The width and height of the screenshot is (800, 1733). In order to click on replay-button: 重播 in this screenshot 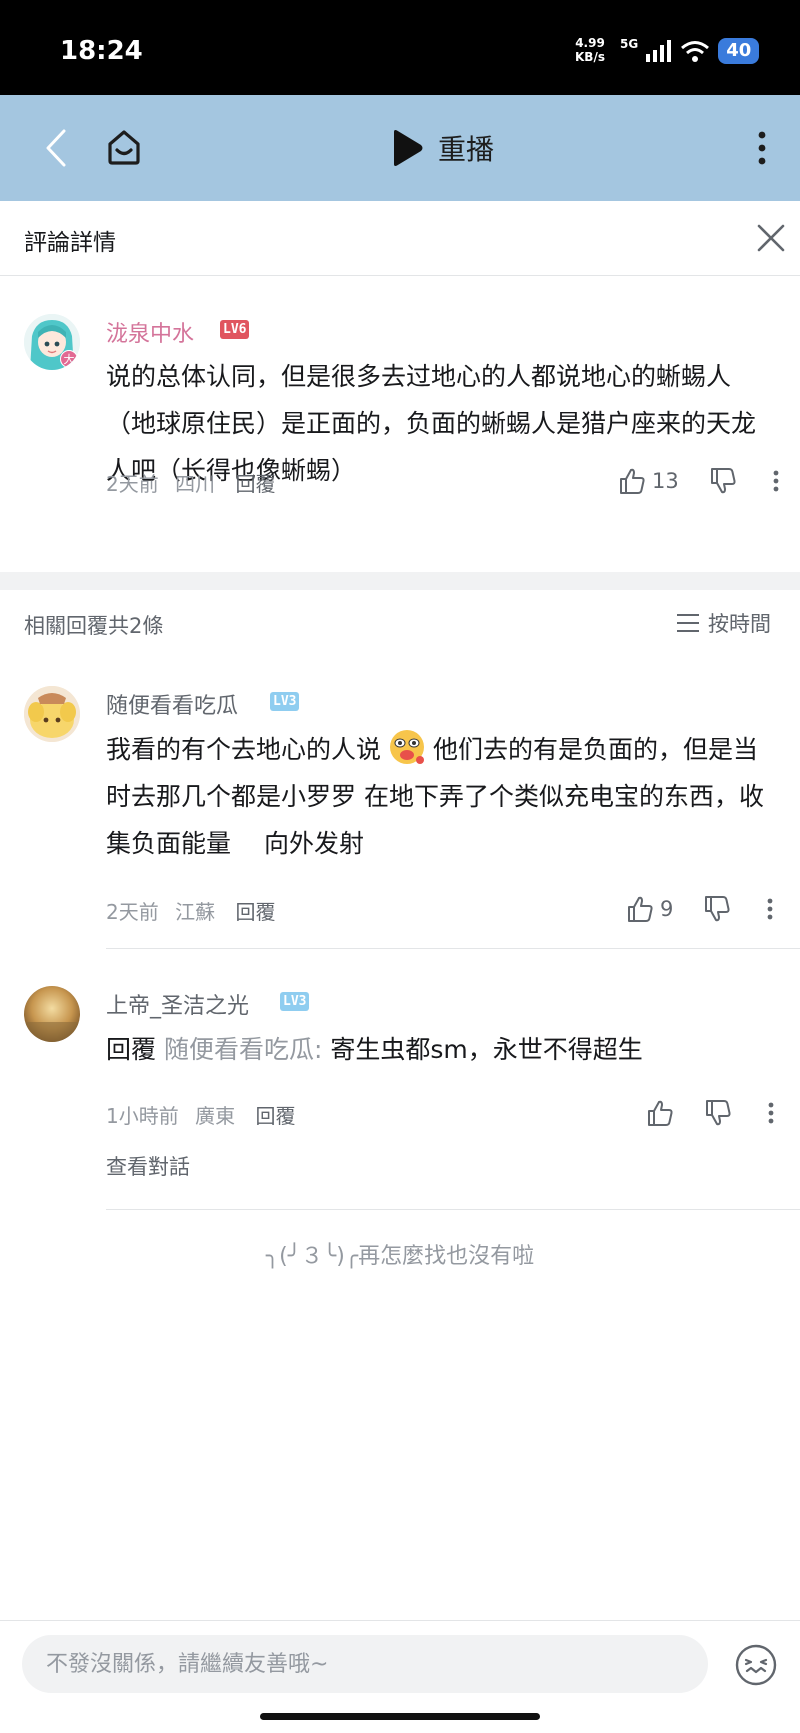, I will do `click(442, 148)`.